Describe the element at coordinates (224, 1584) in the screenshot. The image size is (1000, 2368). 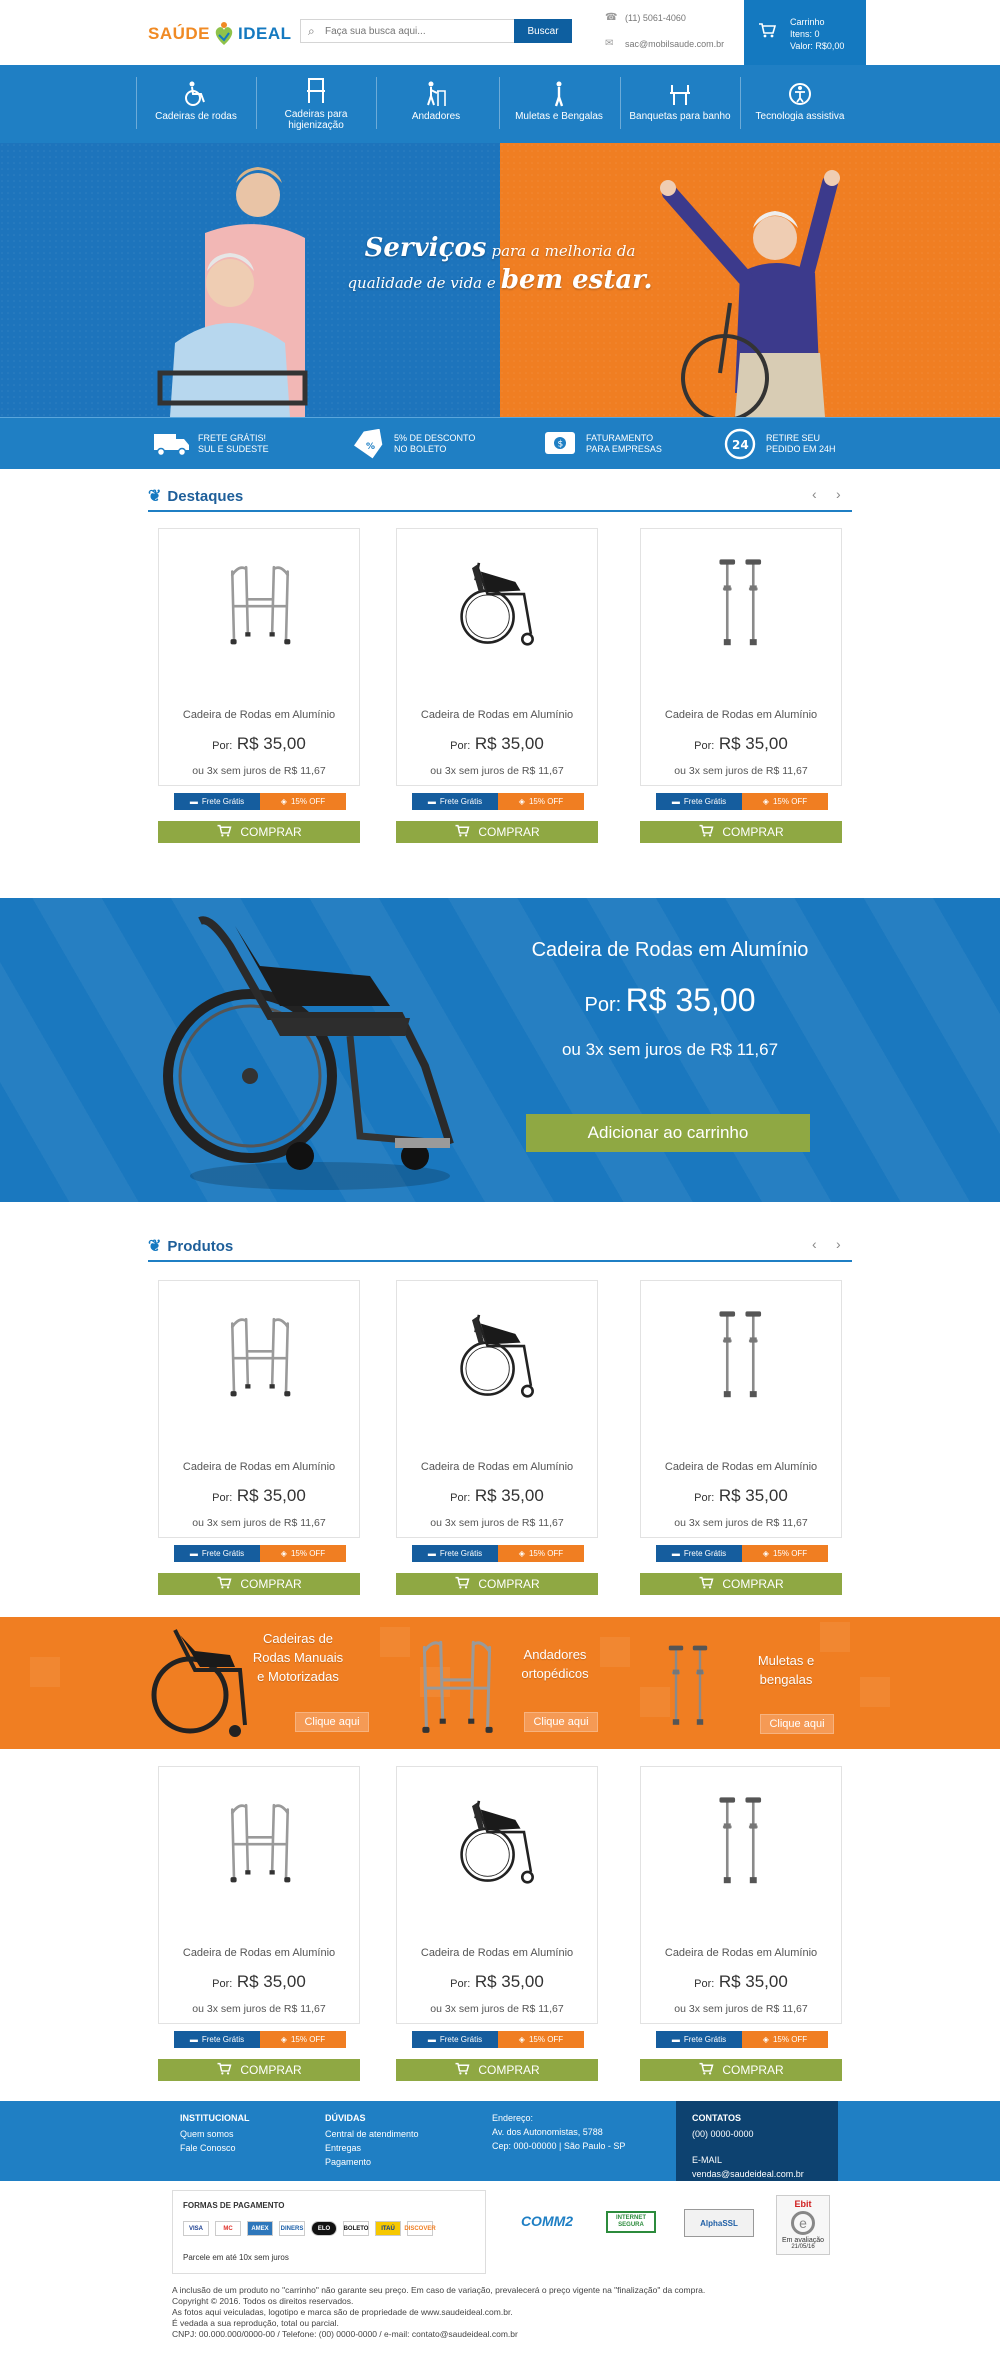
I see `cart-icon` at that location.